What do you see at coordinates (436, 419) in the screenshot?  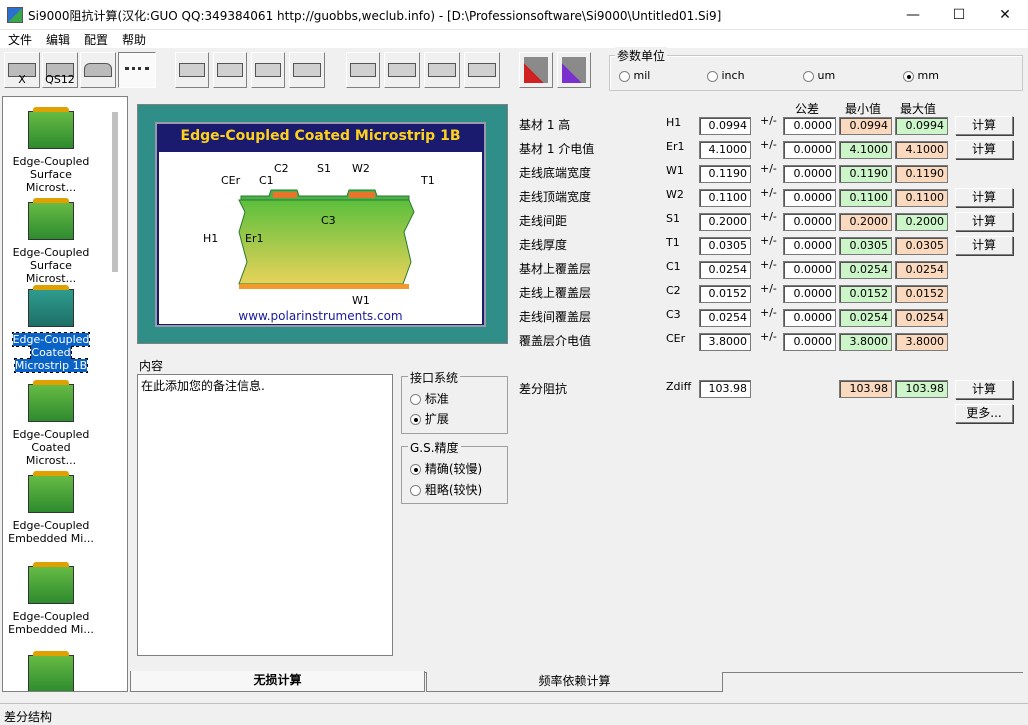 I see `interface-extended-label: 扩展` at bounding box center [436, 419].